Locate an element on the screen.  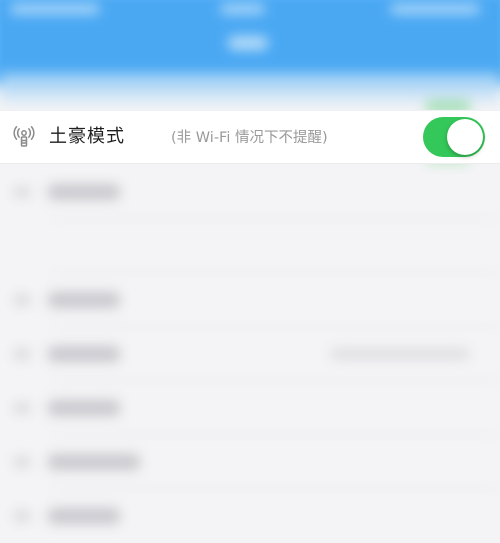
status-bar-center is located at coordinates (242, 9).